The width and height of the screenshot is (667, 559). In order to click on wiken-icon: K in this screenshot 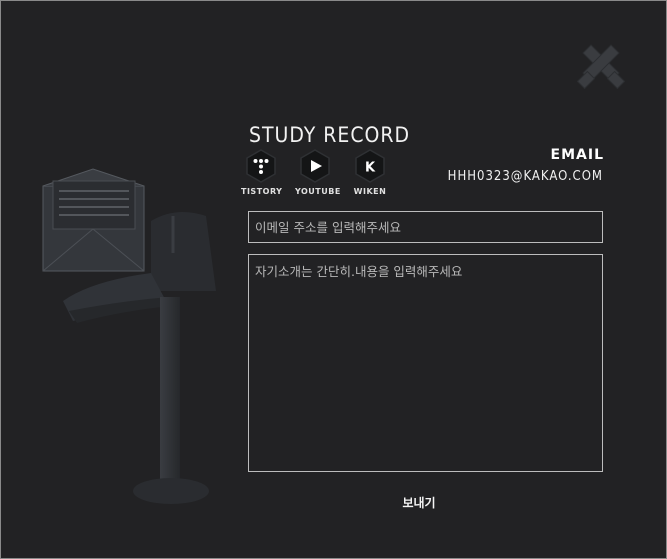, I will do `click(370, 166)`.